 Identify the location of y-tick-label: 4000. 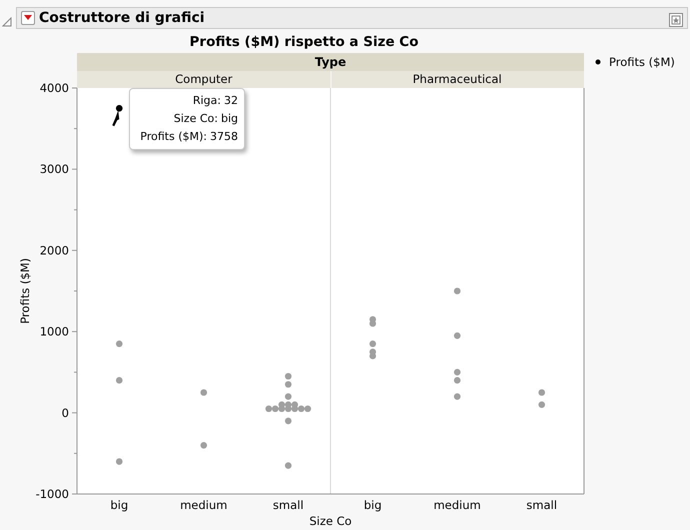
(54, 88).